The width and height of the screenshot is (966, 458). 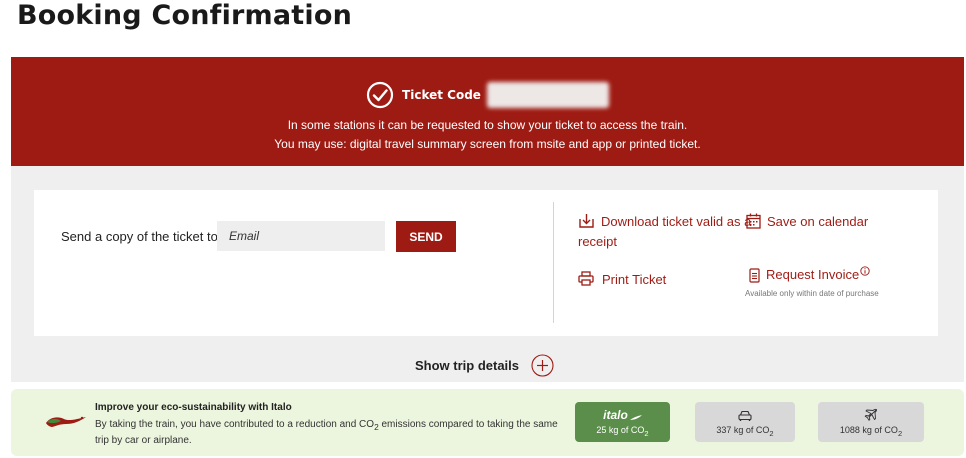 What do you see at coordinates (441, 95) in the screenshot?
I see `ticket-code-label: Ticket Code` at bounding box center [441, 95].